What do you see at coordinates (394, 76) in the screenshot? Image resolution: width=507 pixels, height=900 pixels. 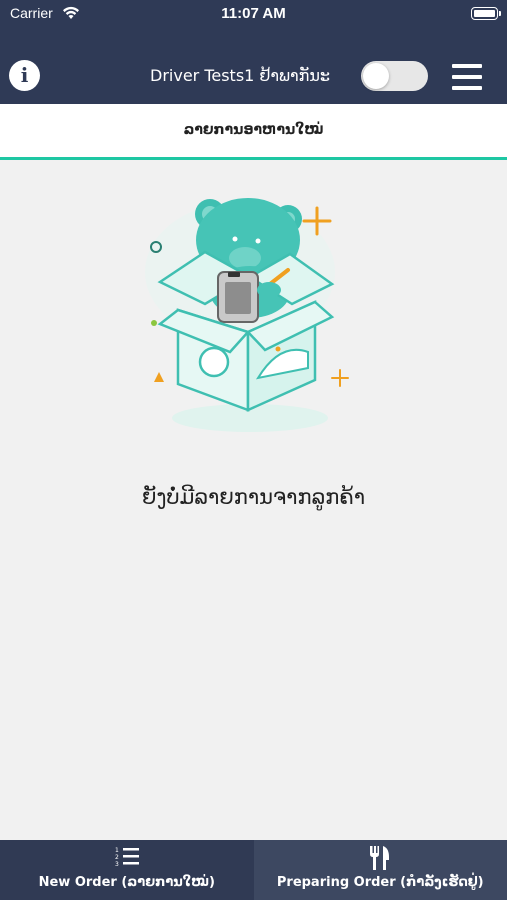 I see `availability-toggle` at bounding box center [394, 76].